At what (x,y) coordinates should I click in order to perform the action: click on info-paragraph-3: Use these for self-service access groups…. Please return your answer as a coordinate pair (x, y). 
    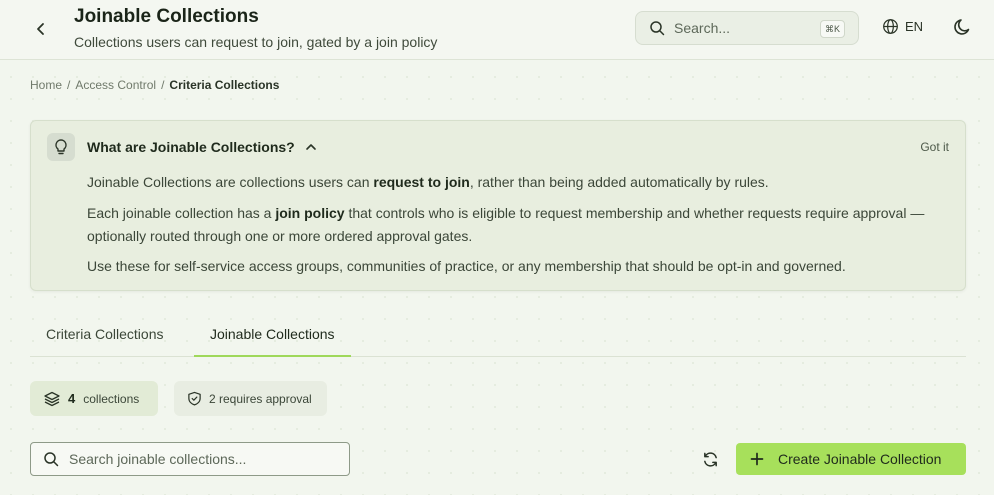
    Looking at the image, I should click on (466, 266).